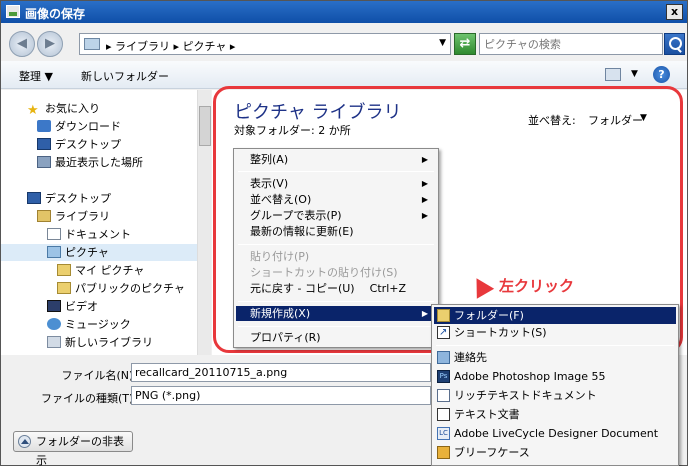 This screenshot has width=688, height=466. I want to click on submenu-item-text-document: テキスト文書, so click(555, 414).